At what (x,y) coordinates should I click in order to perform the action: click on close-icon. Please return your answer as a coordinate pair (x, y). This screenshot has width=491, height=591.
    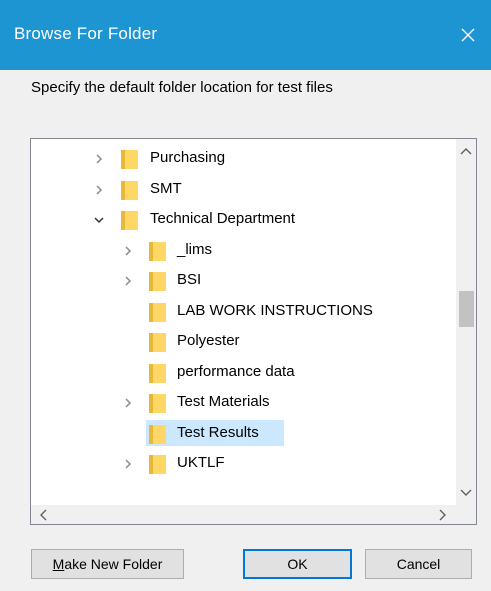
    Looking at the image, I should click on (468, 35).